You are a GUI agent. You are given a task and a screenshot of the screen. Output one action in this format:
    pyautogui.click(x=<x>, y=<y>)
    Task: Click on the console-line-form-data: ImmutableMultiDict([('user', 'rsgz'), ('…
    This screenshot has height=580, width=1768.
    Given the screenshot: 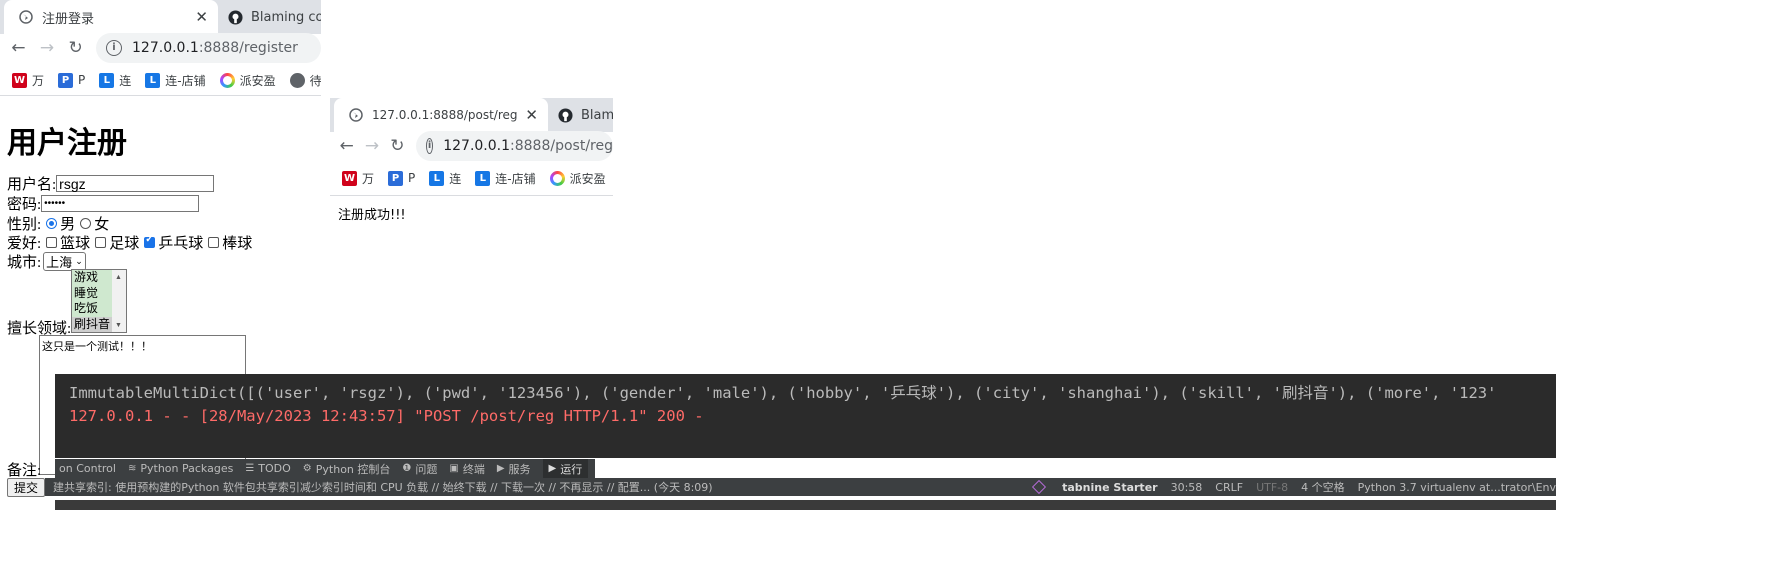 What is the action you would take?
    pyautogui.click(x=783, y=393)
    